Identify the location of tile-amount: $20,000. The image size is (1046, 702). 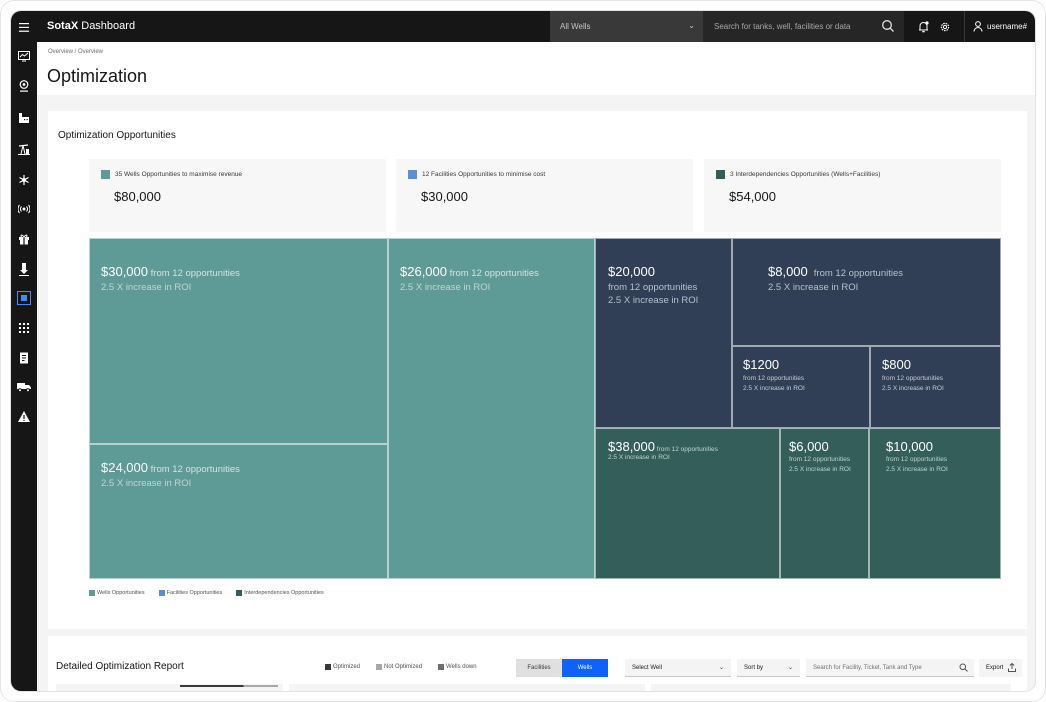
(631, 271).